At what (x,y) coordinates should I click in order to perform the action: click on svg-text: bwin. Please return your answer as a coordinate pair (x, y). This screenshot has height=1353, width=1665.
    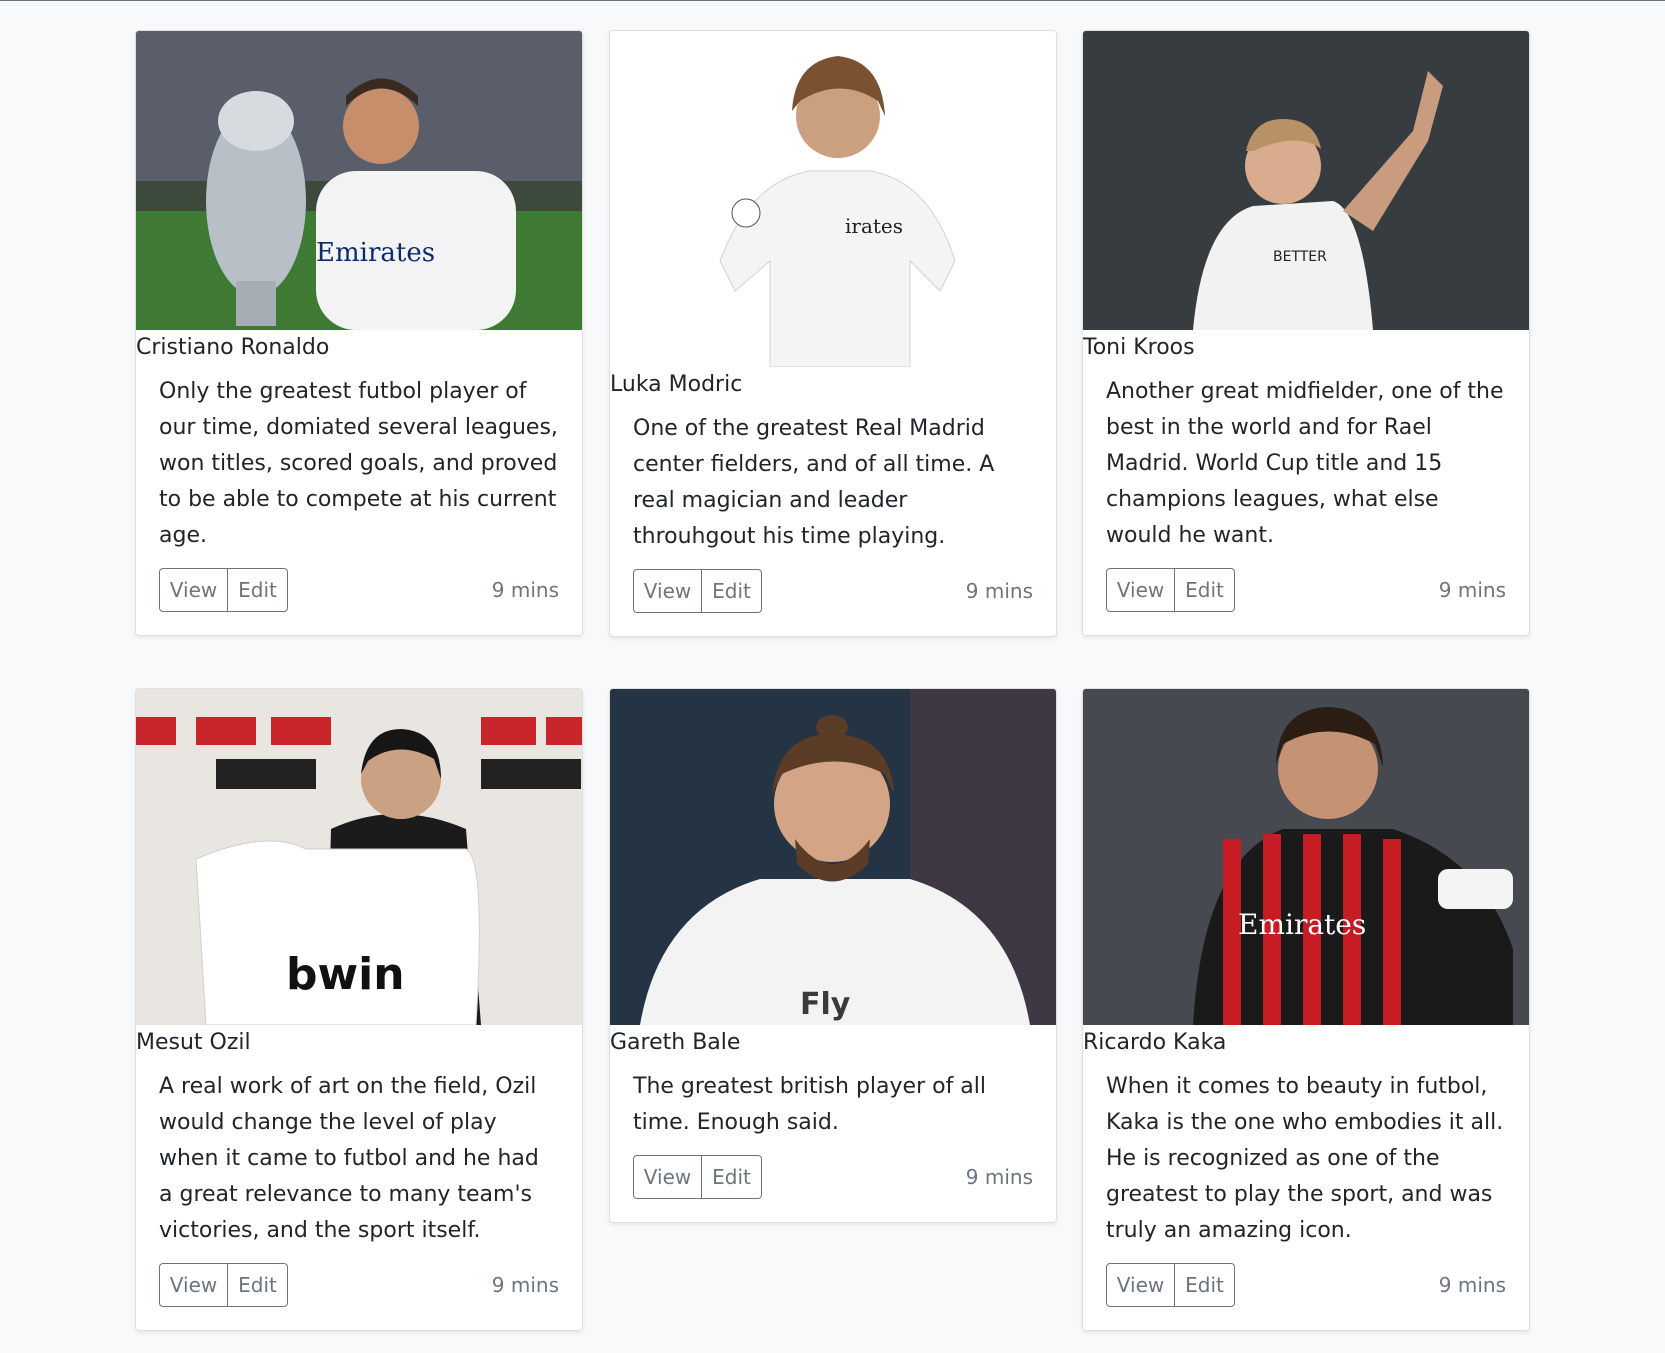
    Looking at the image, I should click on (345, 974).